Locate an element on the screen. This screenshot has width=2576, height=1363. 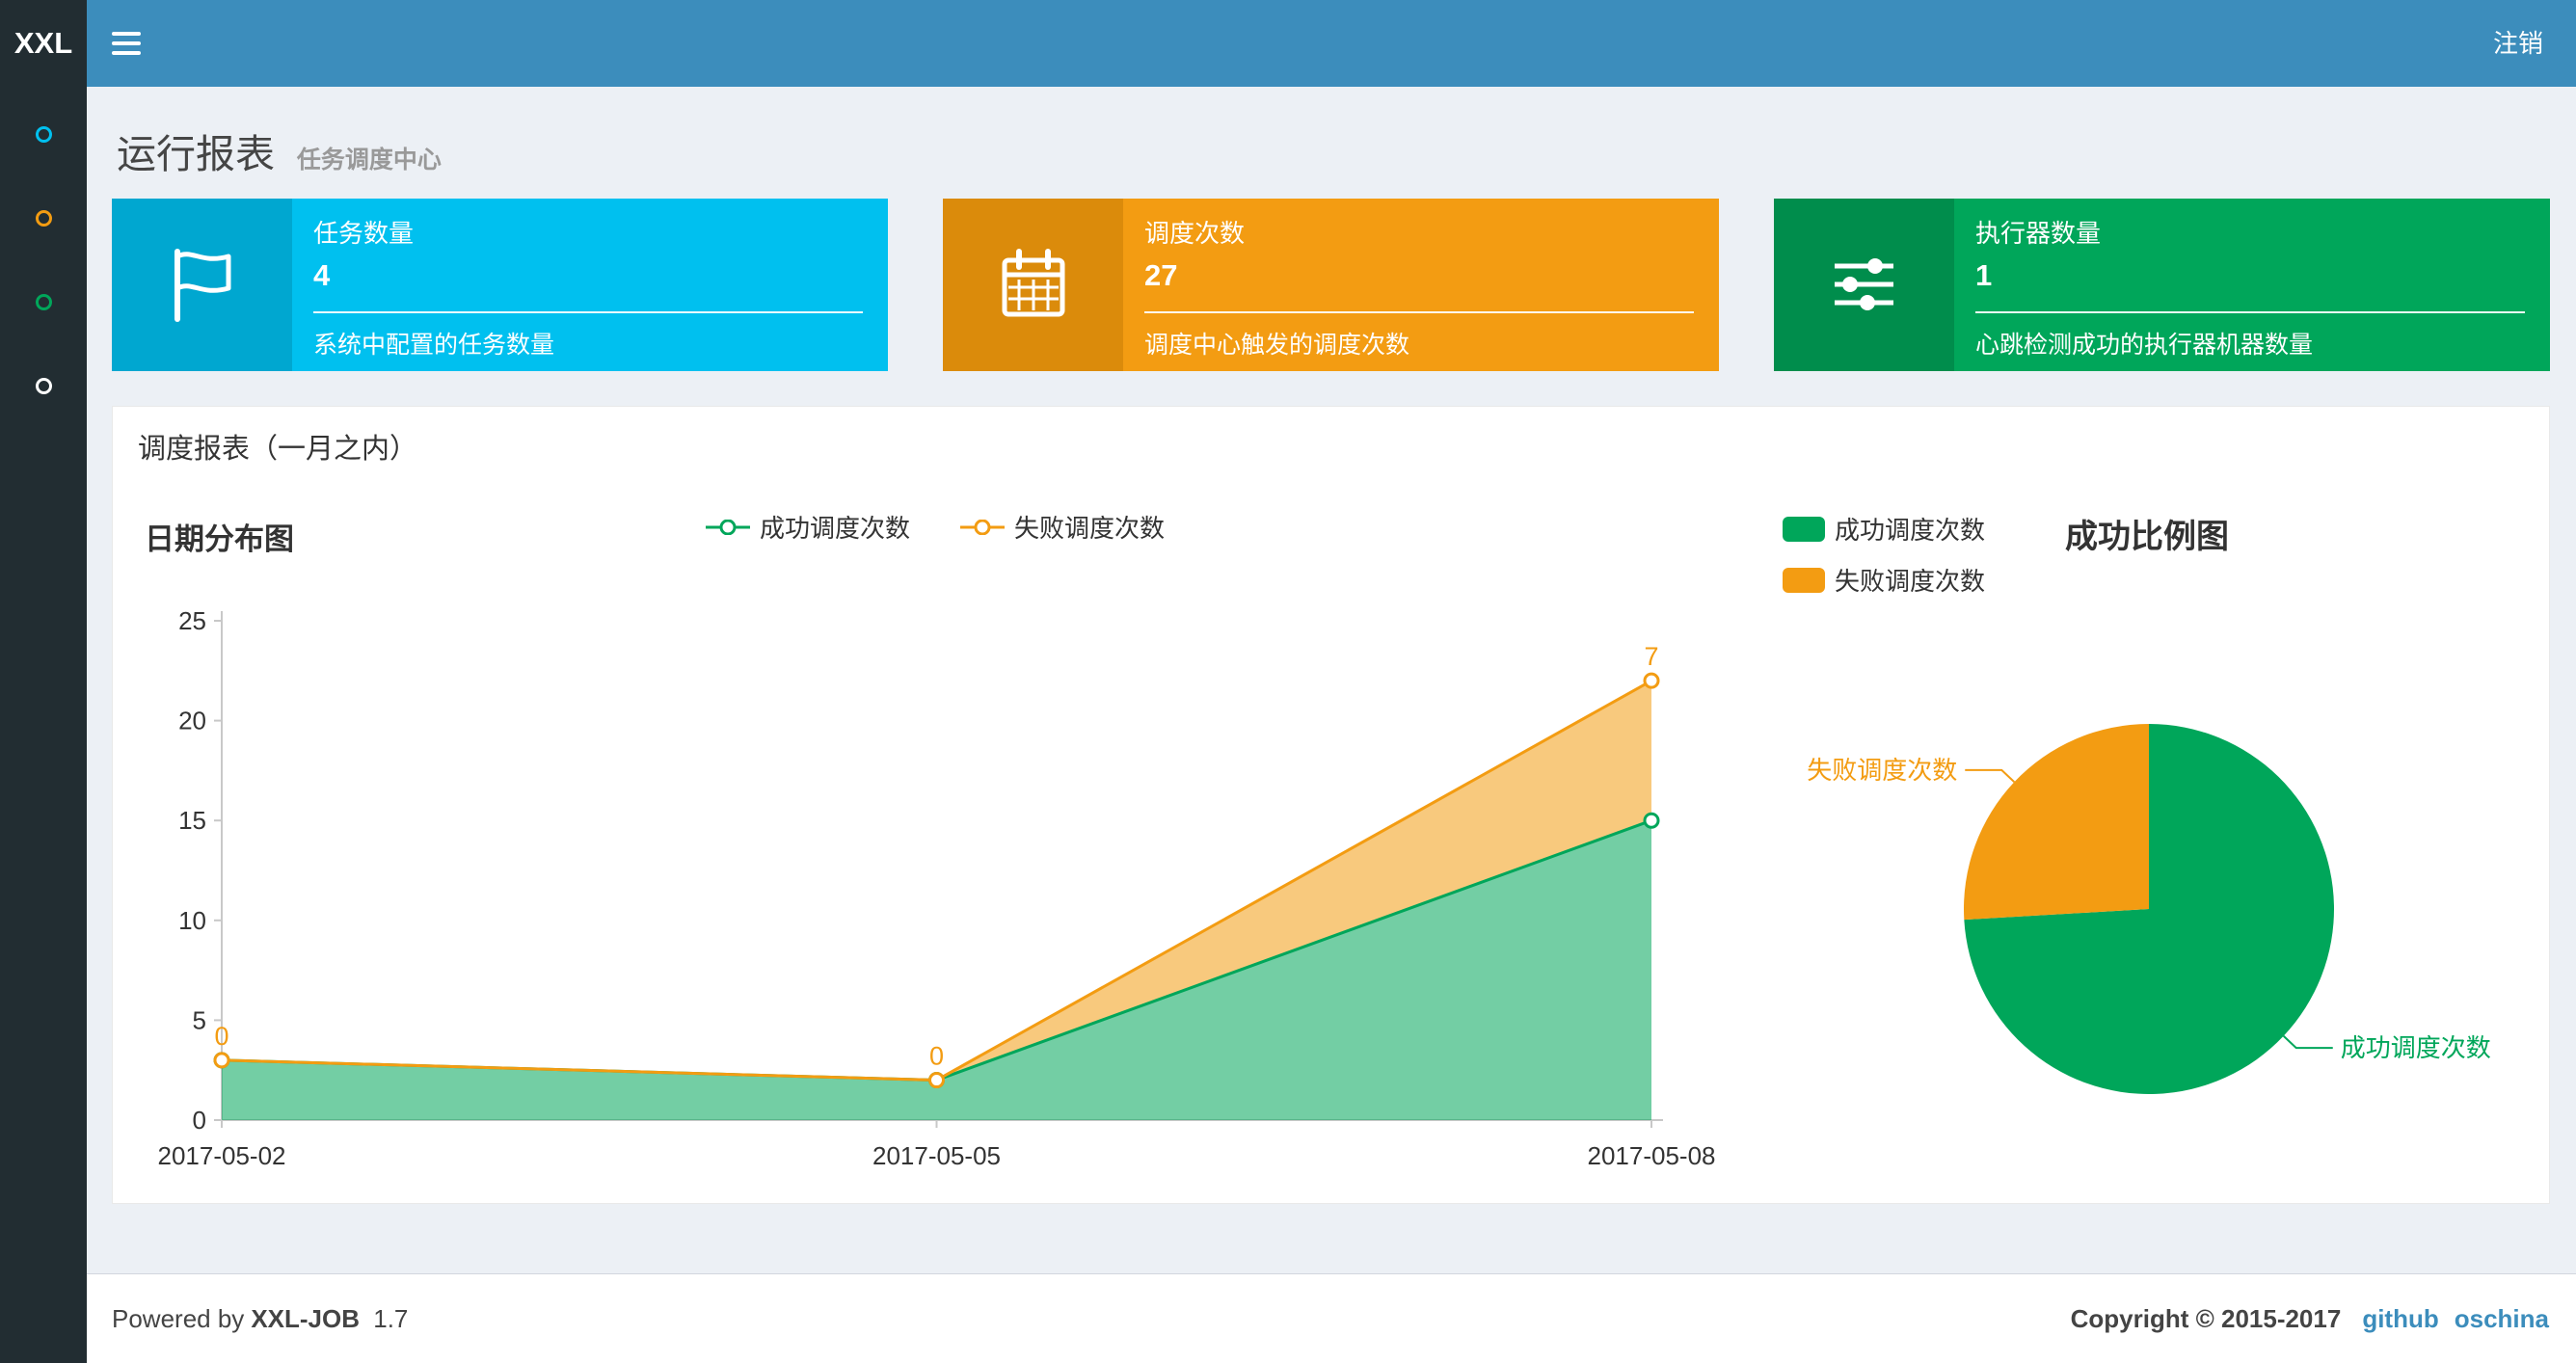
logout-link: 注销 is located at coordinates (2518, 43).